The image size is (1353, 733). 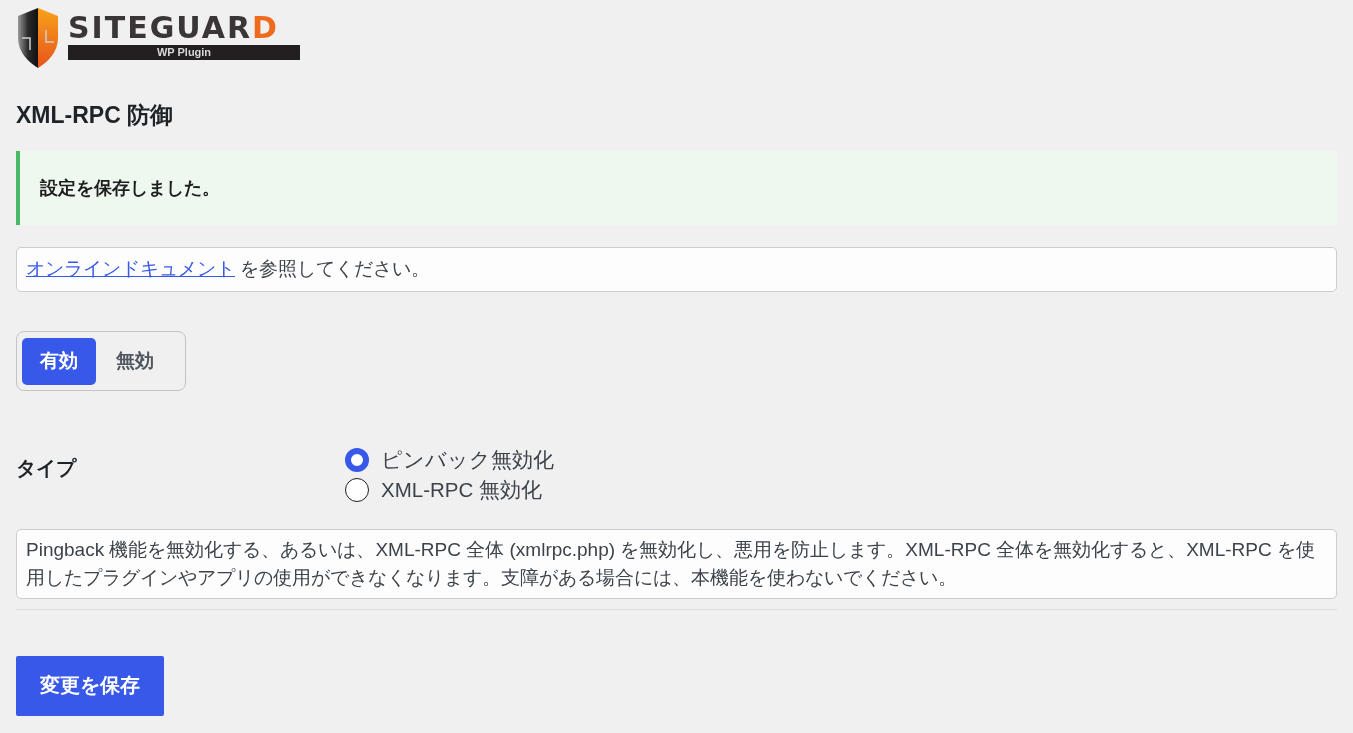 I want to click on description-text: Pingback 機能を無効化する、あるいは、XML-RPC 全体 (xmlrpc.php) を無効化し、悪用を防止します。XML-RPC 全体を無効化すると、XML-RPC を使用したプラグインやアプリの使用ができなくなります。支障がある場合には、本機能を使わないでください。, so click(x=671, y=564).